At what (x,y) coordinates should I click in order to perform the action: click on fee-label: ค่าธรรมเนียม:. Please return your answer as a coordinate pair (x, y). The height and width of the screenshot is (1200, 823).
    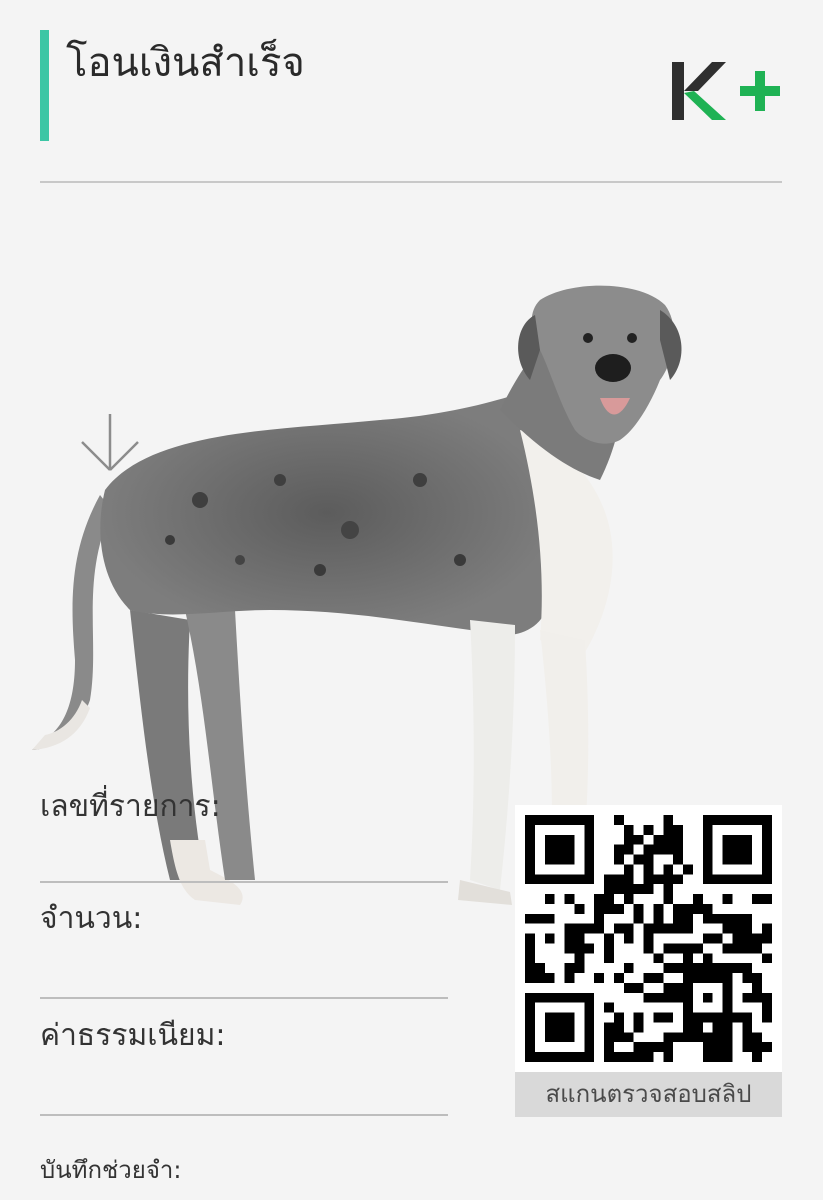
    Looking at the image, I should click on (133, 1035).